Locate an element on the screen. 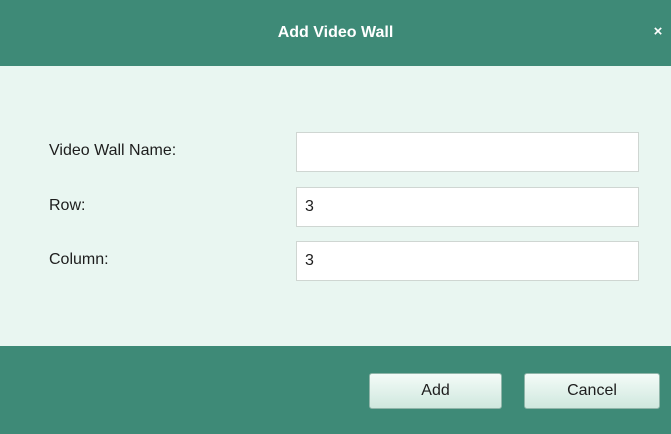 This screenshot has height=434, width=671. close-icon: × is located at coordinates (658, 32).